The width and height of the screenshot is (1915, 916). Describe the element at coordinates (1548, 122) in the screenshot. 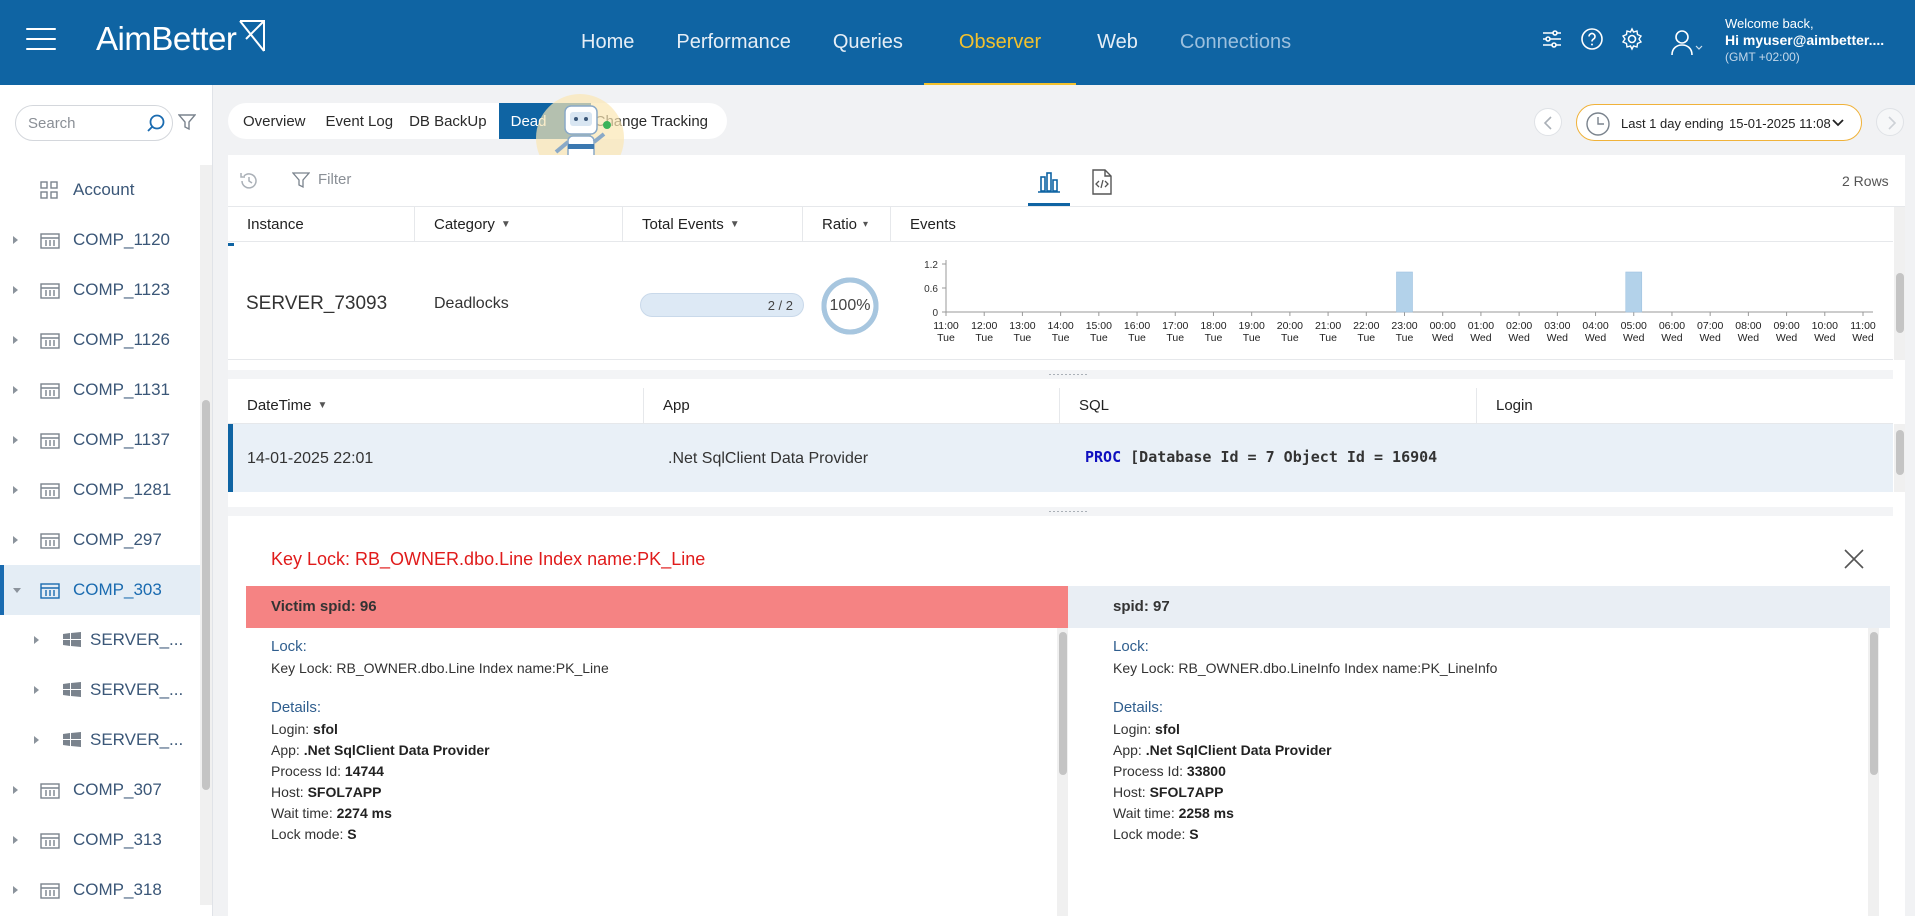

I see `prev-period-button` at that location.